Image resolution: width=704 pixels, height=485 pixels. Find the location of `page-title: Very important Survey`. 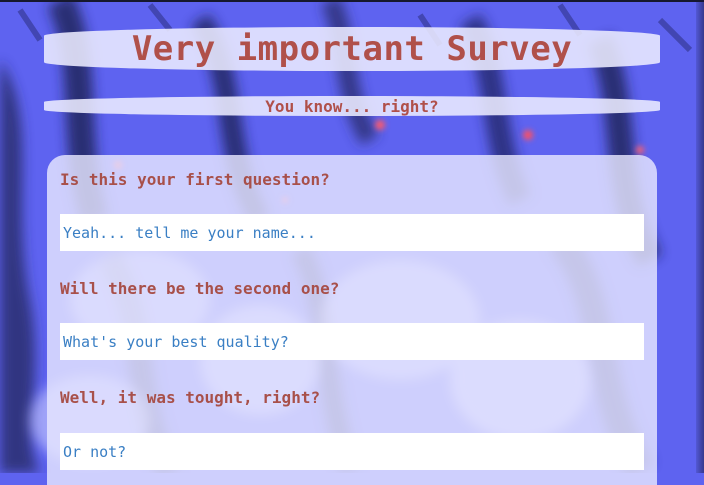

page-title: Very important Survey is located at coordinates (352, 49).